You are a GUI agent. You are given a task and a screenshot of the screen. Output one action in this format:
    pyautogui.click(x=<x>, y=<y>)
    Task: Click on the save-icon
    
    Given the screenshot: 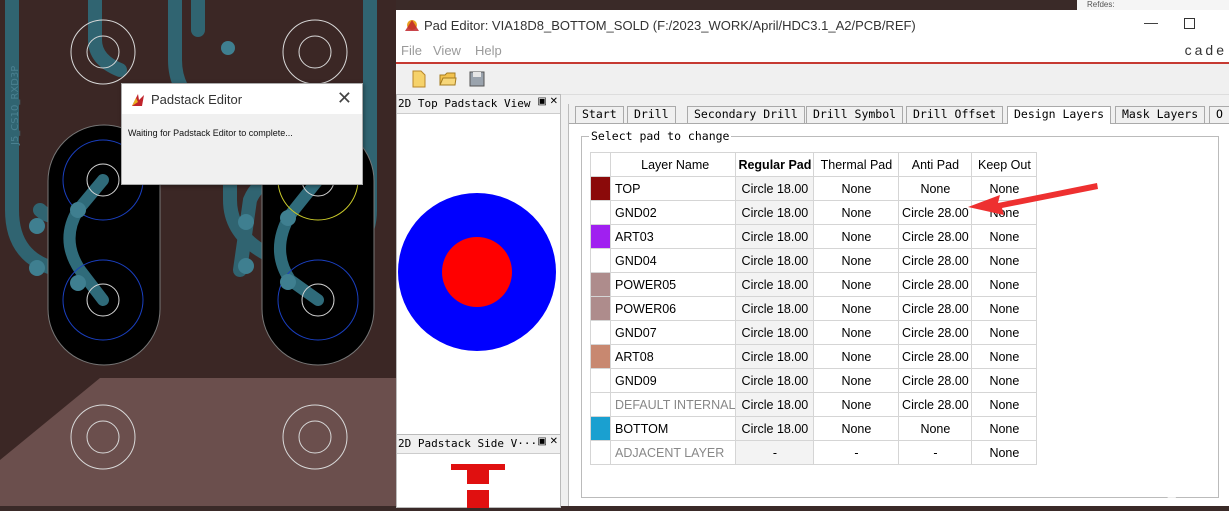 What is the action you would take?
    pyautogui.click(x=477, y=79)
    